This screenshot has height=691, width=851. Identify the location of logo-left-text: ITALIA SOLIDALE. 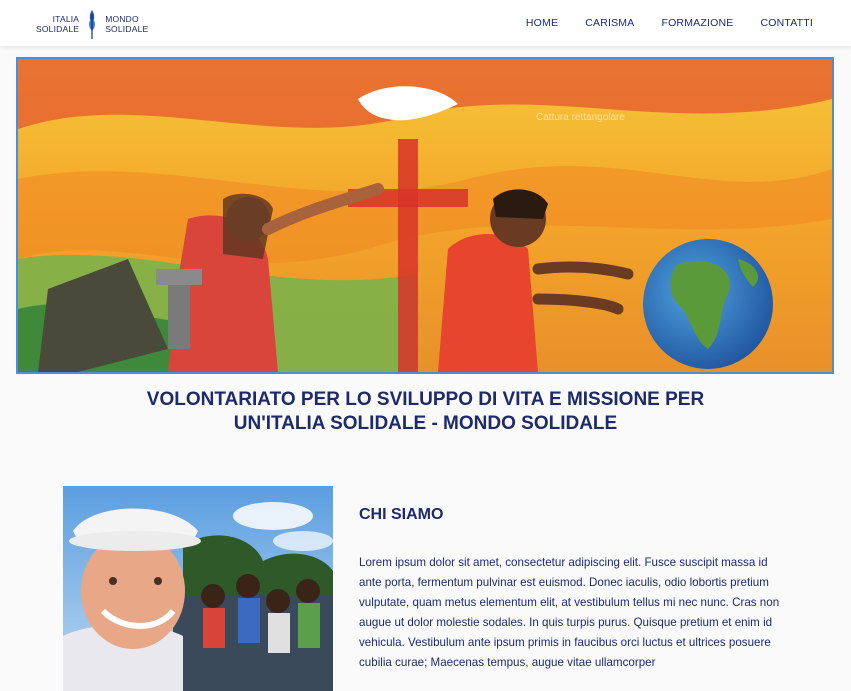
(58, 24).